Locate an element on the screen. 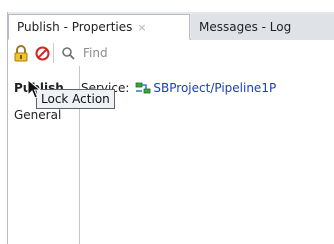 The image size is (334, 244). search-box is located at coordinates (193, 53).